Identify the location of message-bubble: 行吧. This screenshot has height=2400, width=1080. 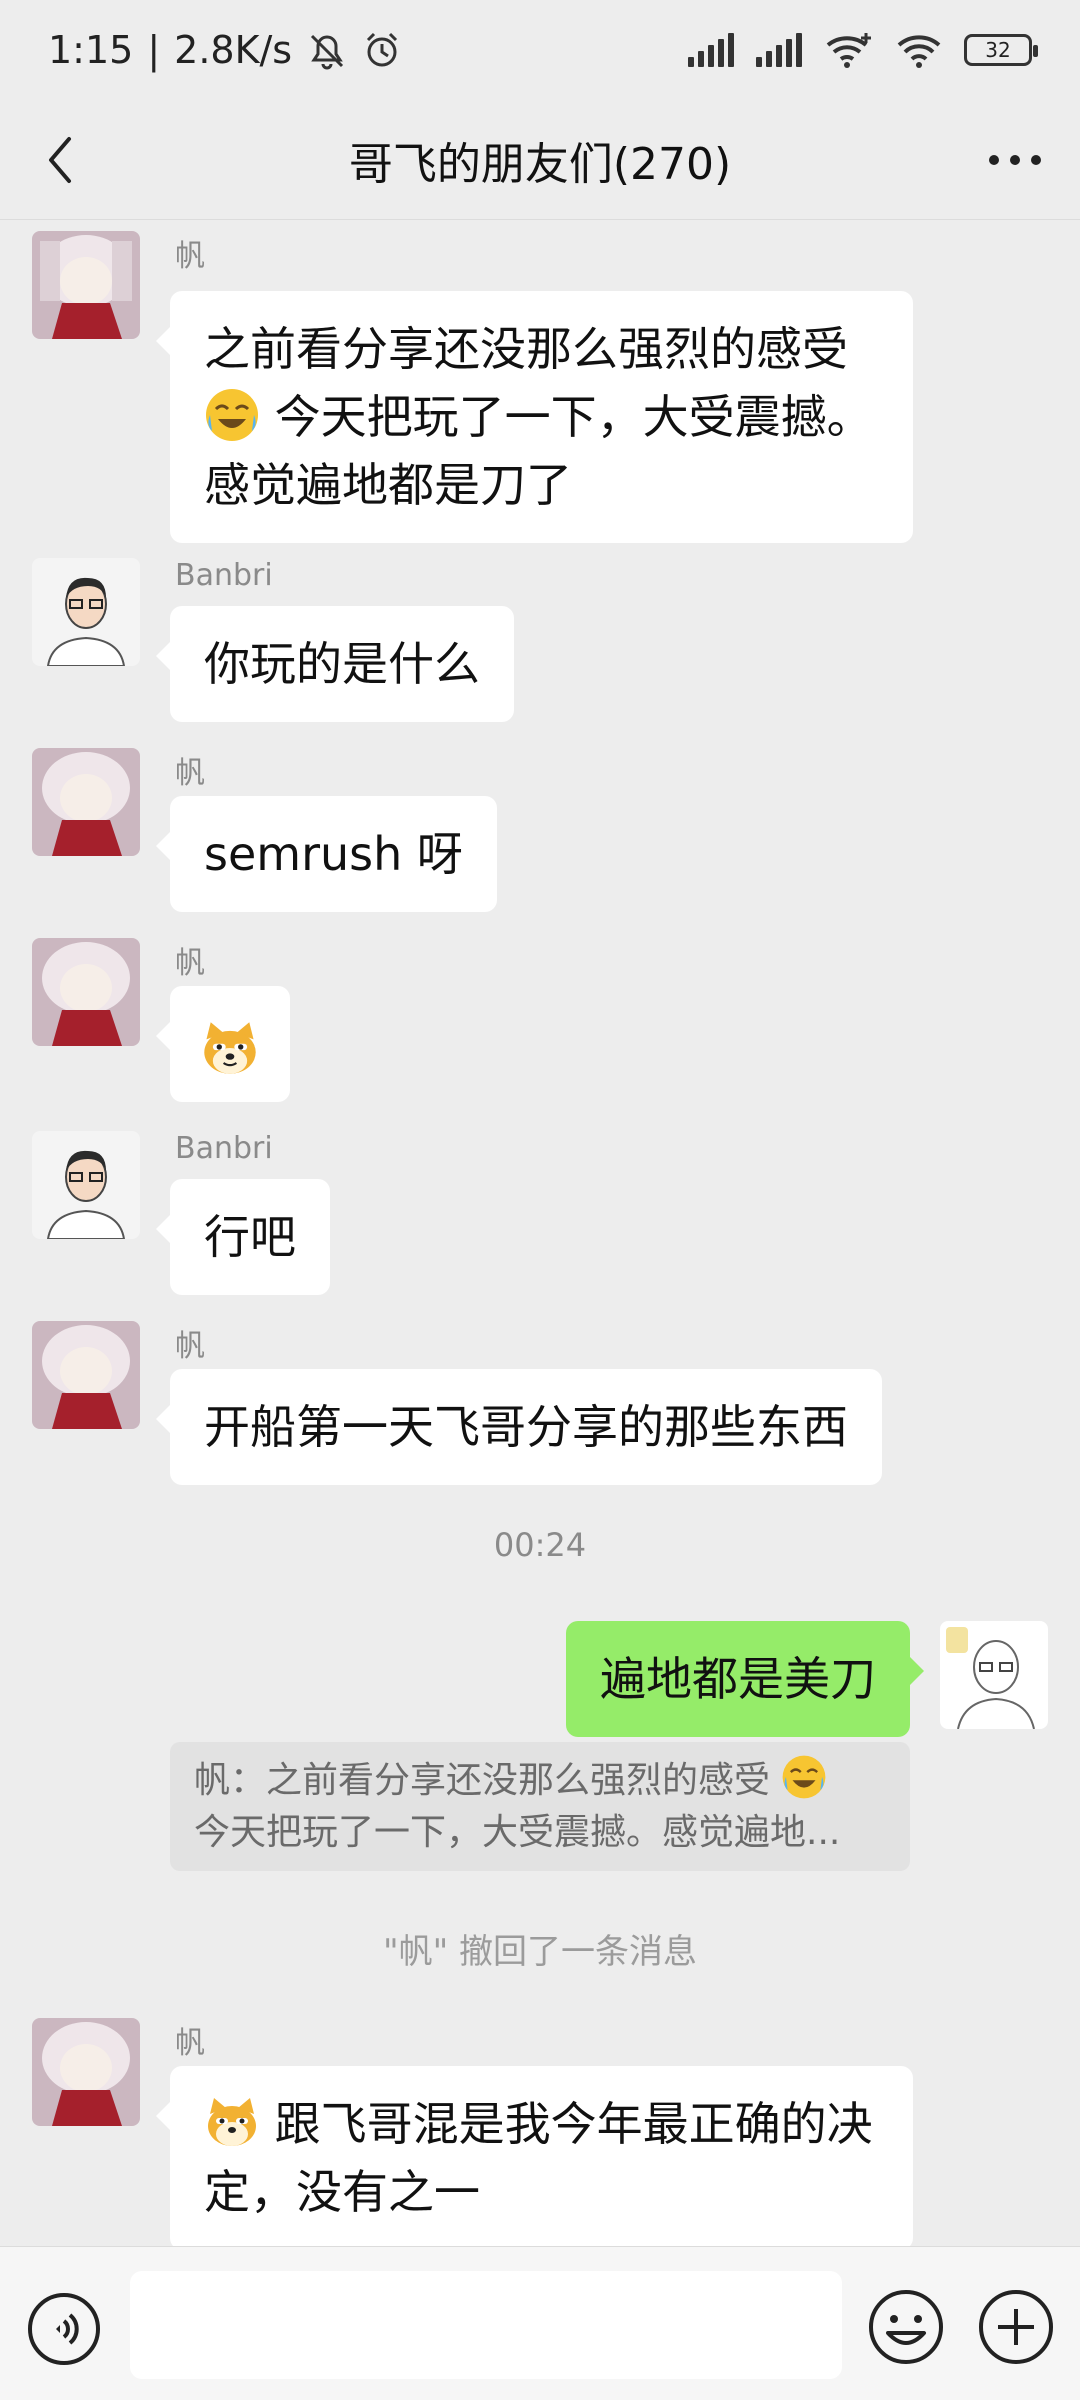
(243, 1237).